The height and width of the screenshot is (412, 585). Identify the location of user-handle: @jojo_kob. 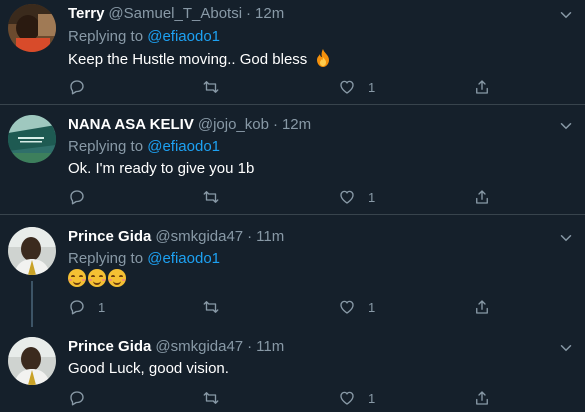
(233, 124).